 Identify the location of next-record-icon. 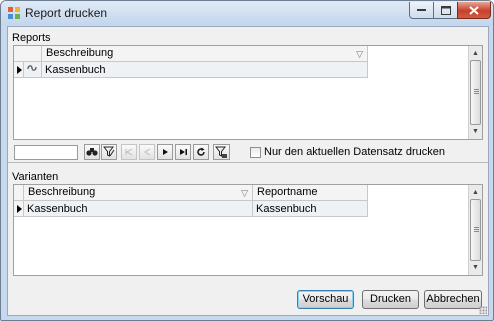
(165, 152).